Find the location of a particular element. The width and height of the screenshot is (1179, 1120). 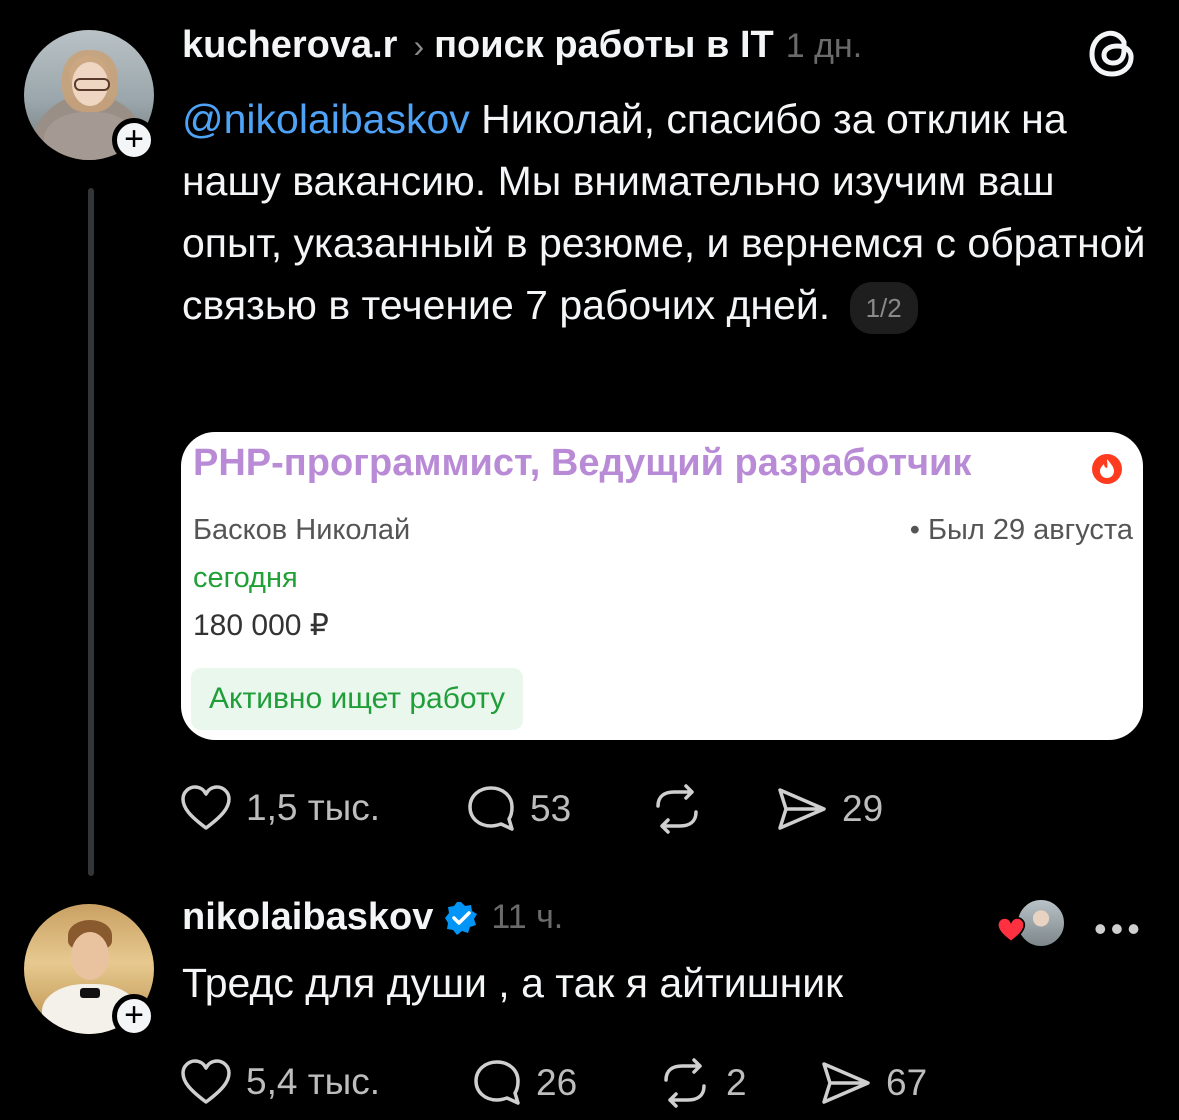

comment-count: 53 is located at coordinates (551, 808).